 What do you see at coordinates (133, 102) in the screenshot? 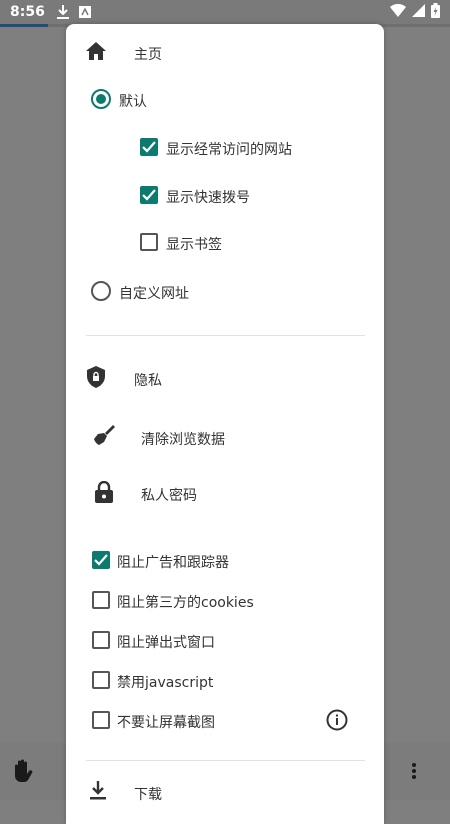
I see `radio-default-label: 默认` at bounding box center [133, 102].